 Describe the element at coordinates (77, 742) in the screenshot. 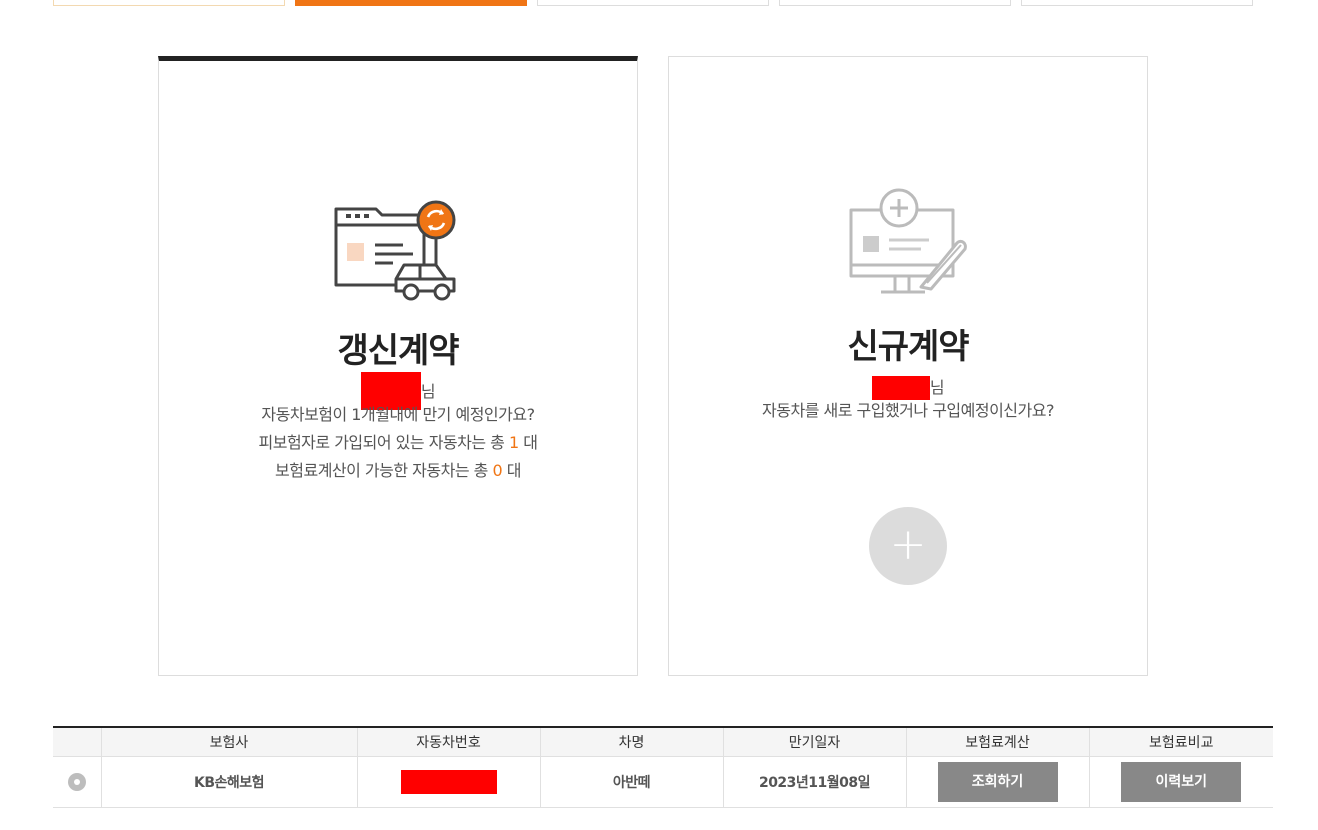

I see `col-select` at that location.